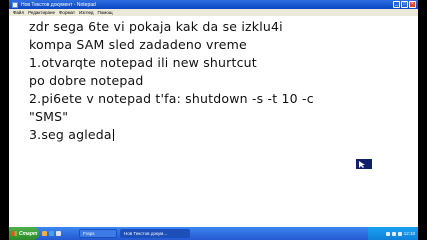 The width and height of the screenshot is (427, 240). I want to click on shield-icon, so click(399, 233).